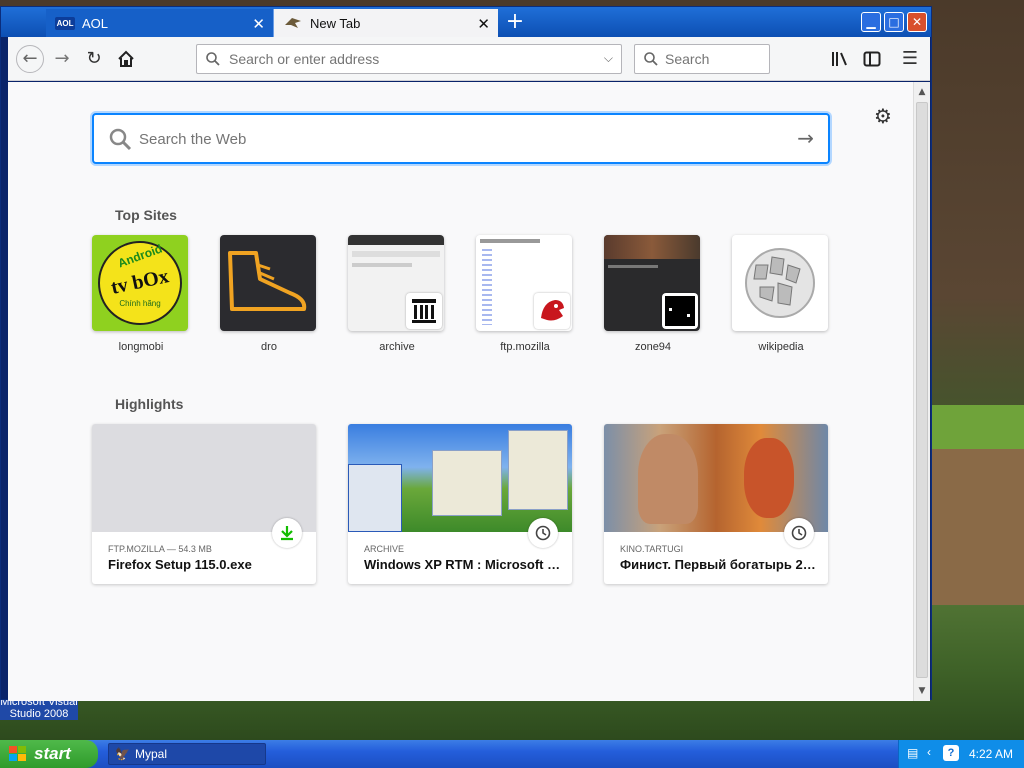  I want to click on hamburger-menu-icon: ☰, so click(910, 59).